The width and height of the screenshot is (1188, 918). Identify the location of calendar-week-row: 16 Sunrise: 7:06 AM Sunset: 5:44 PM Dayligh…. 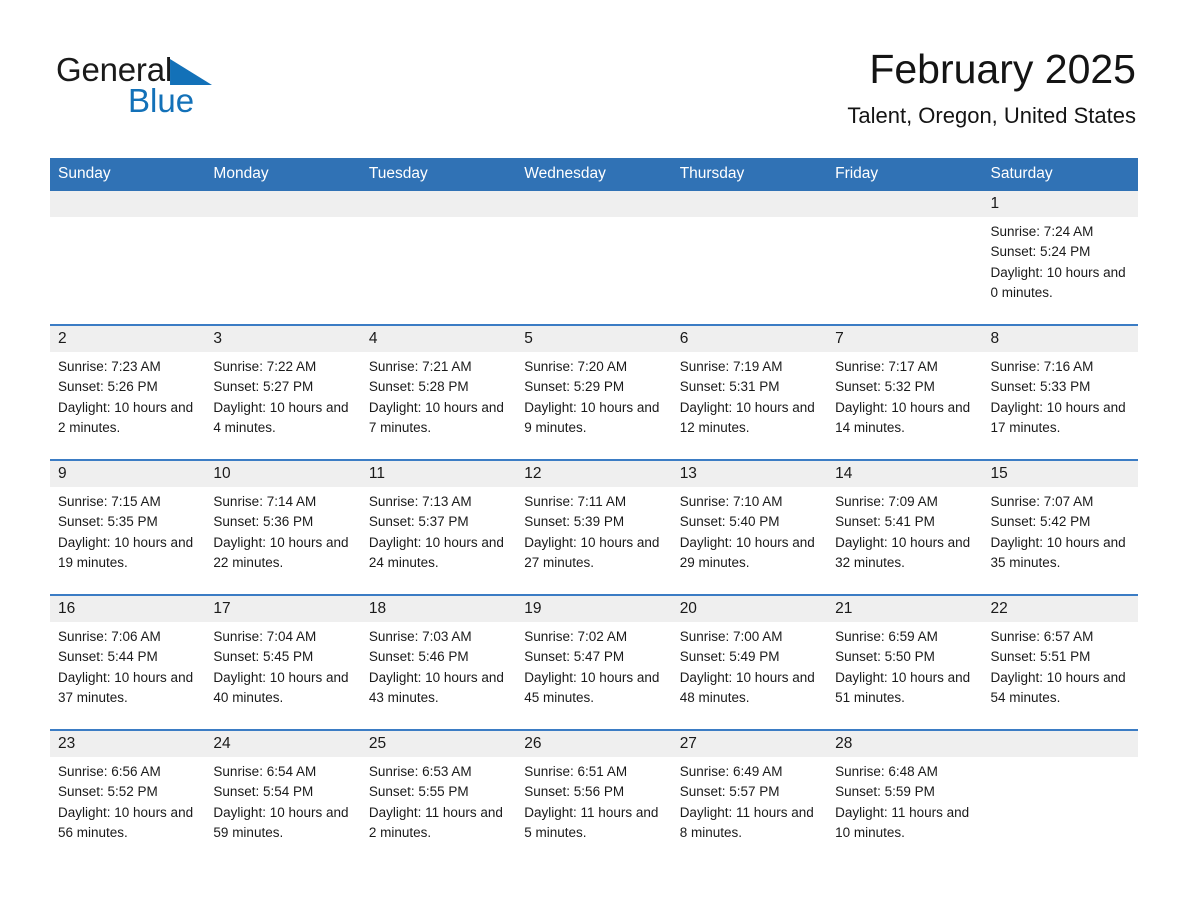
(594, 662).